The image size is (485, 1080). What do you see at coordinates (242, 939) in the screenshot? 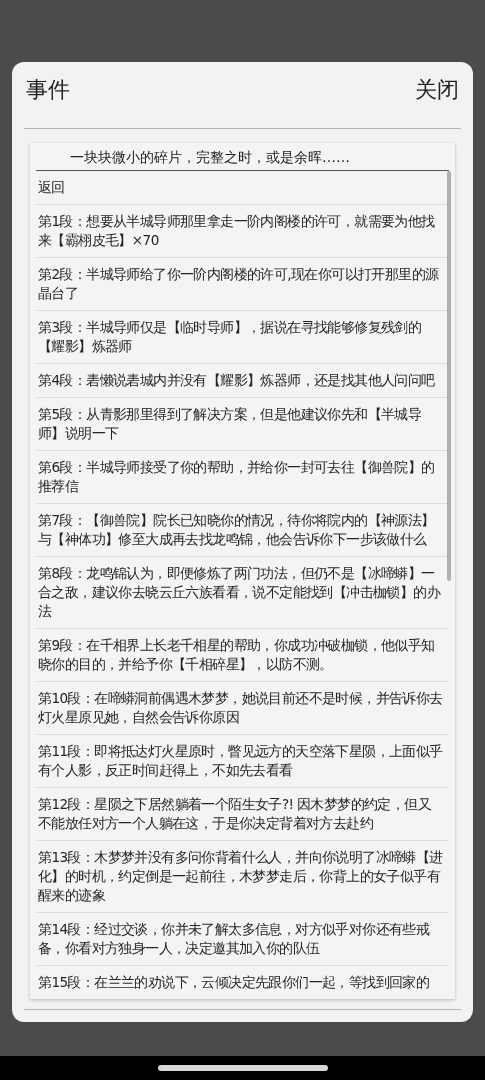
I see `event-entry: 第14段：经过交谈，你并未了解太多信息，对方似乎对你还有些戒备，你看对方独身一人，决定邀其加入你的队伍` at bounding box center [242, 939].